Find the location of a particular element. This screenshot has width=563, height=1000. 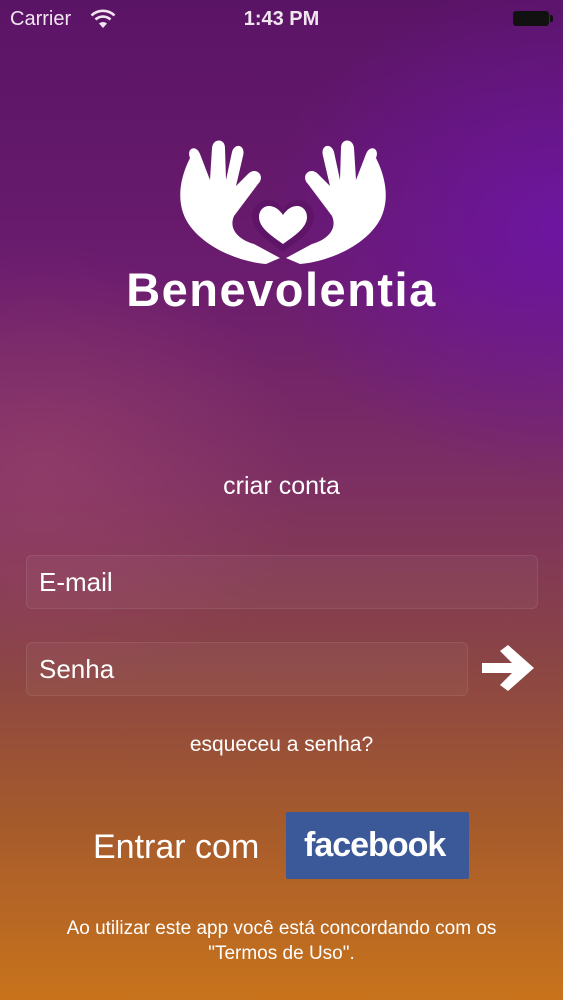

status-bar: Carrier 1:43 PM is located at coordinates (281, 20).